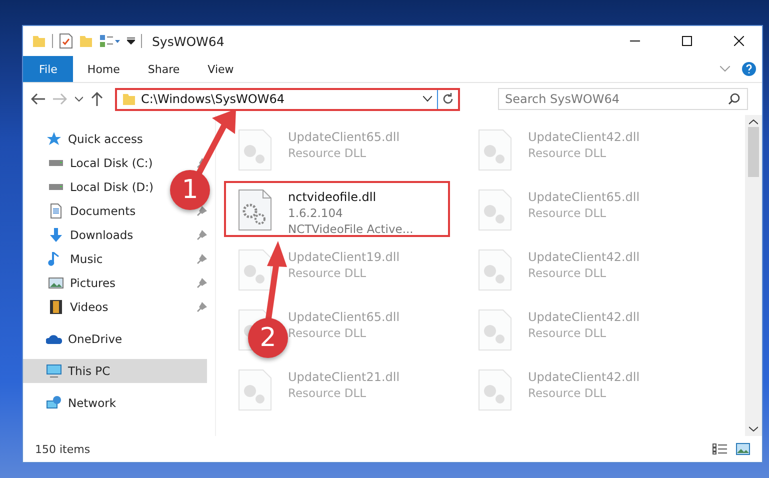 Image resolution: width=769 pixels, height=478 pixels. What do you see at coordinates (687, 41) in the screenshot?
I see `maximize-icon` at bounding box center [687, 41].